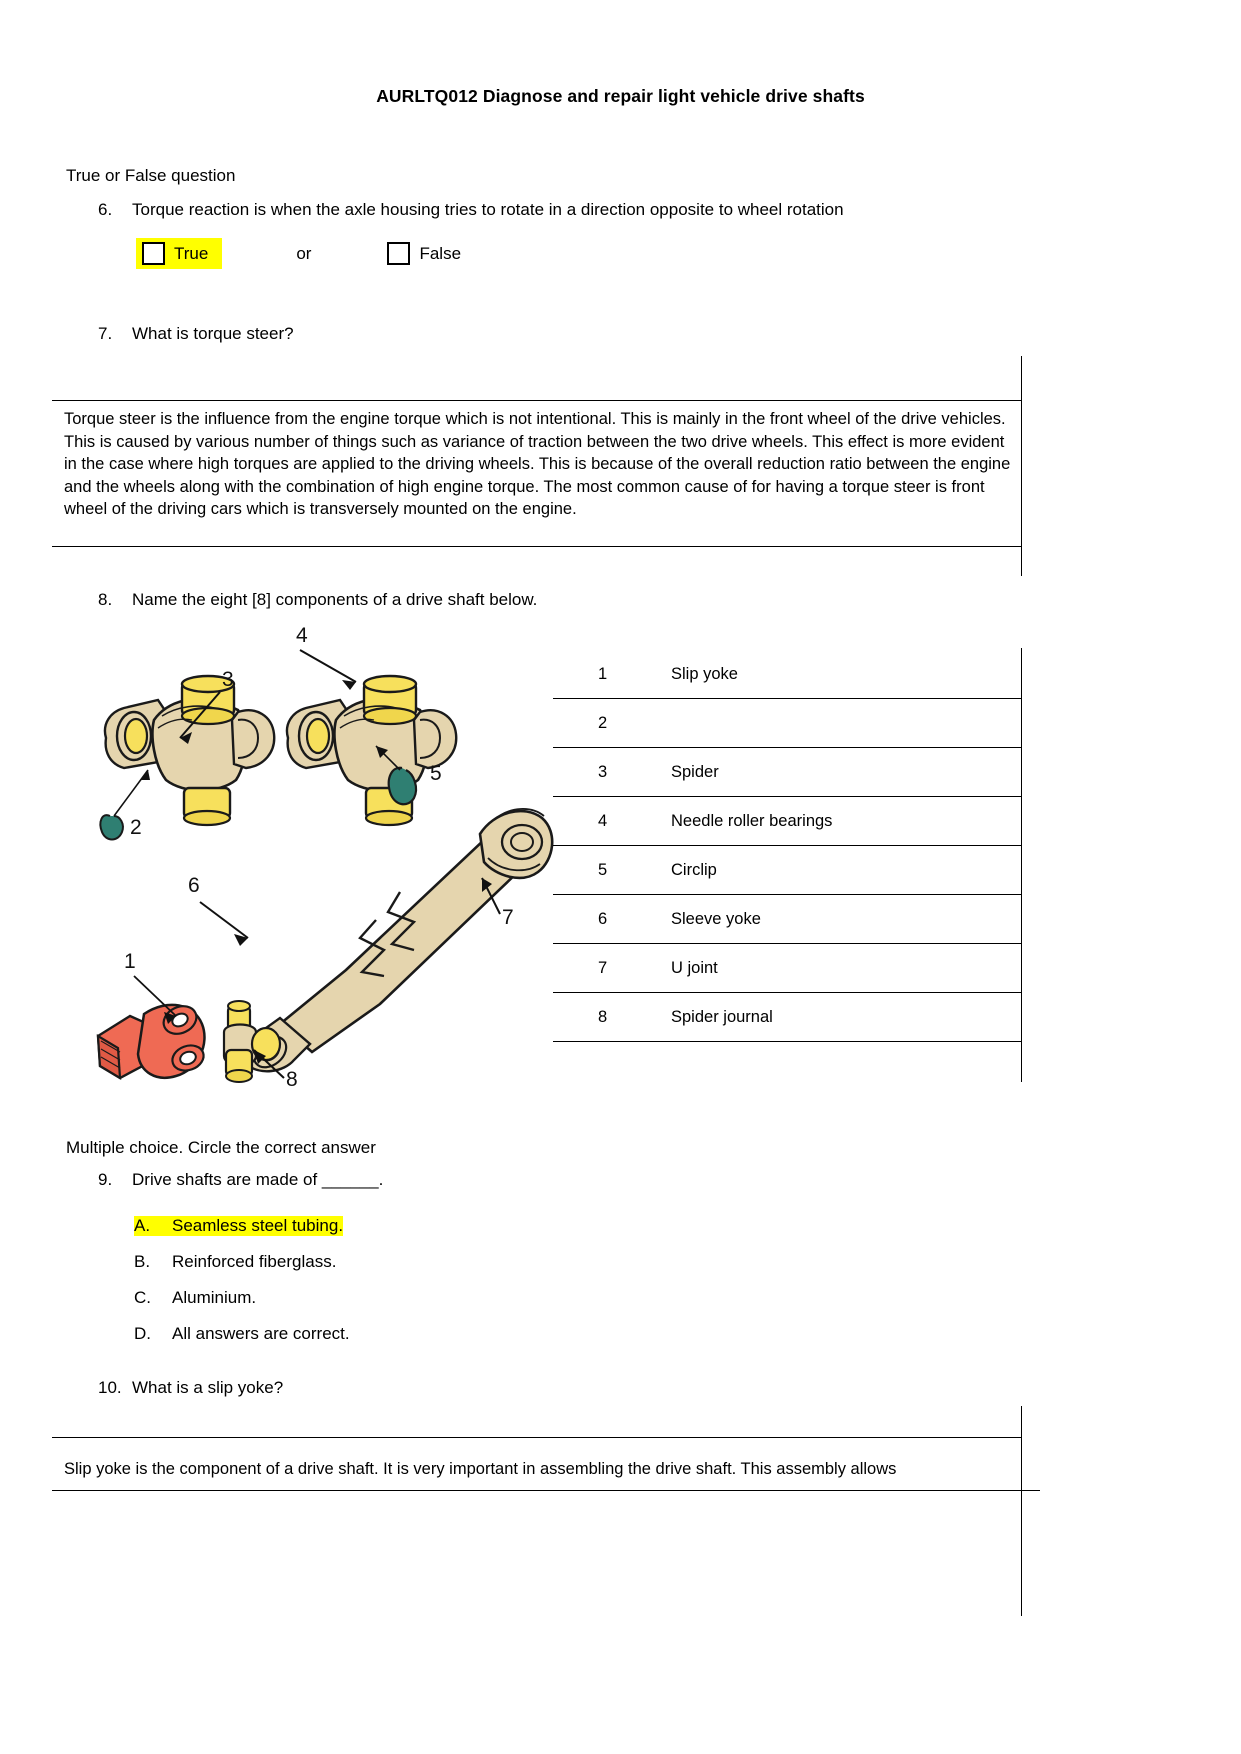  What do you see at coordinates (142, 1261) in the screenshot?
I see `option-b-letter: B.` at bounding box center [142, 1261].